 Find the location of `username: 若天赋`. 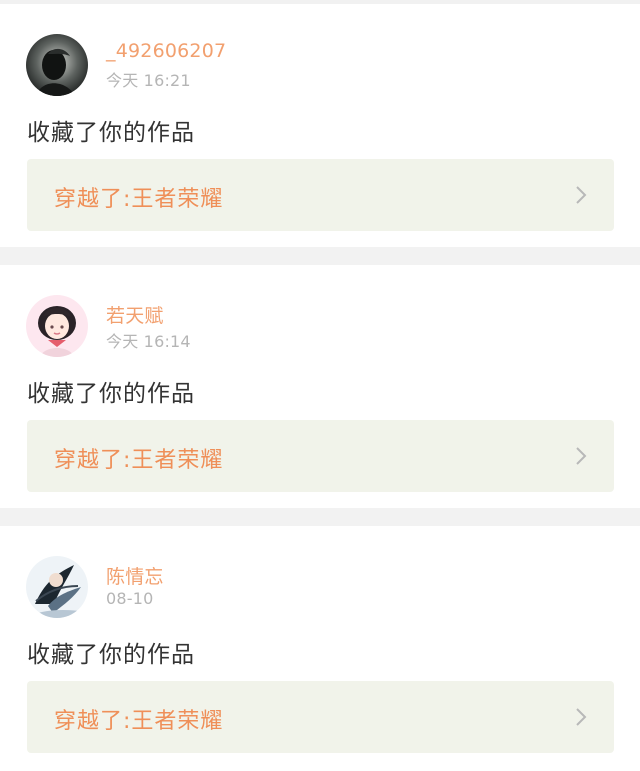

username: 若天赋 is located at coordinates (135, 314).